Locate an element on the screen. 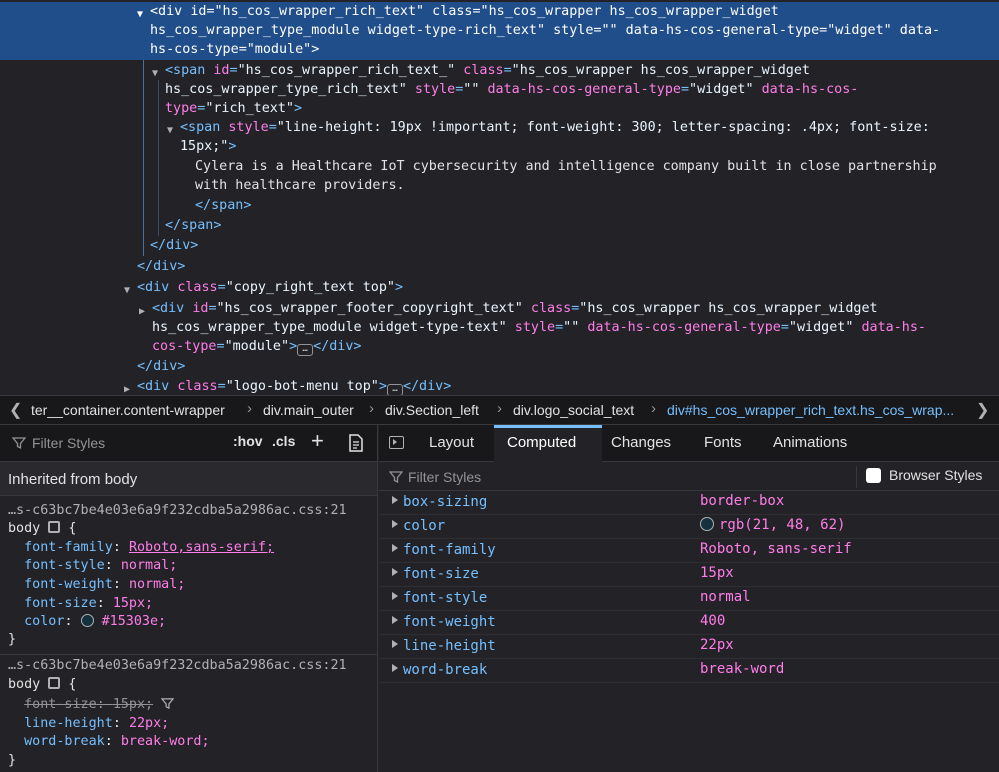 This screenshot has height=772, width=999. computed-property-value-text: 400 is located at coordinates (713, 621).